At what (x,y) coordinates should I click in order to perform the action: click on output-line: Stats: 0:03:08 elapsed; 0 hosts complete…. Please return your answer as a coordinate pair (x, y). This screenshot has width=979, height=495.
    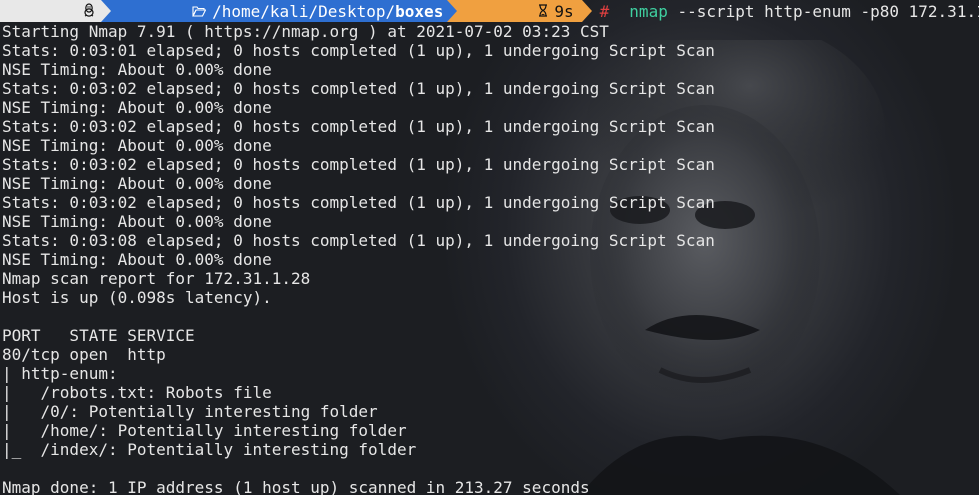
    Looking at the image, I should click on (358, 240).